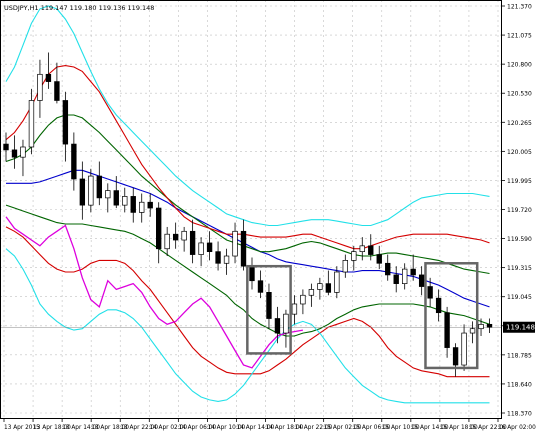  Describe the element at coordinates (519, 181) in the screenshot. I see `y-tick-label: 119.995` at that location.